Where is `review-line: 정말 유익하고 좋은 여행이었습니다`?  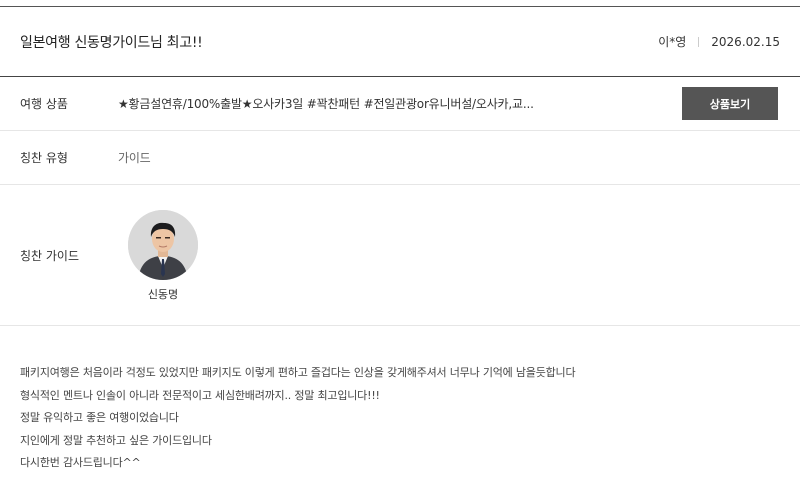
review-line: 정말 유익하고 좋은 여행이었습니다 is located at coordinates (99, 417).